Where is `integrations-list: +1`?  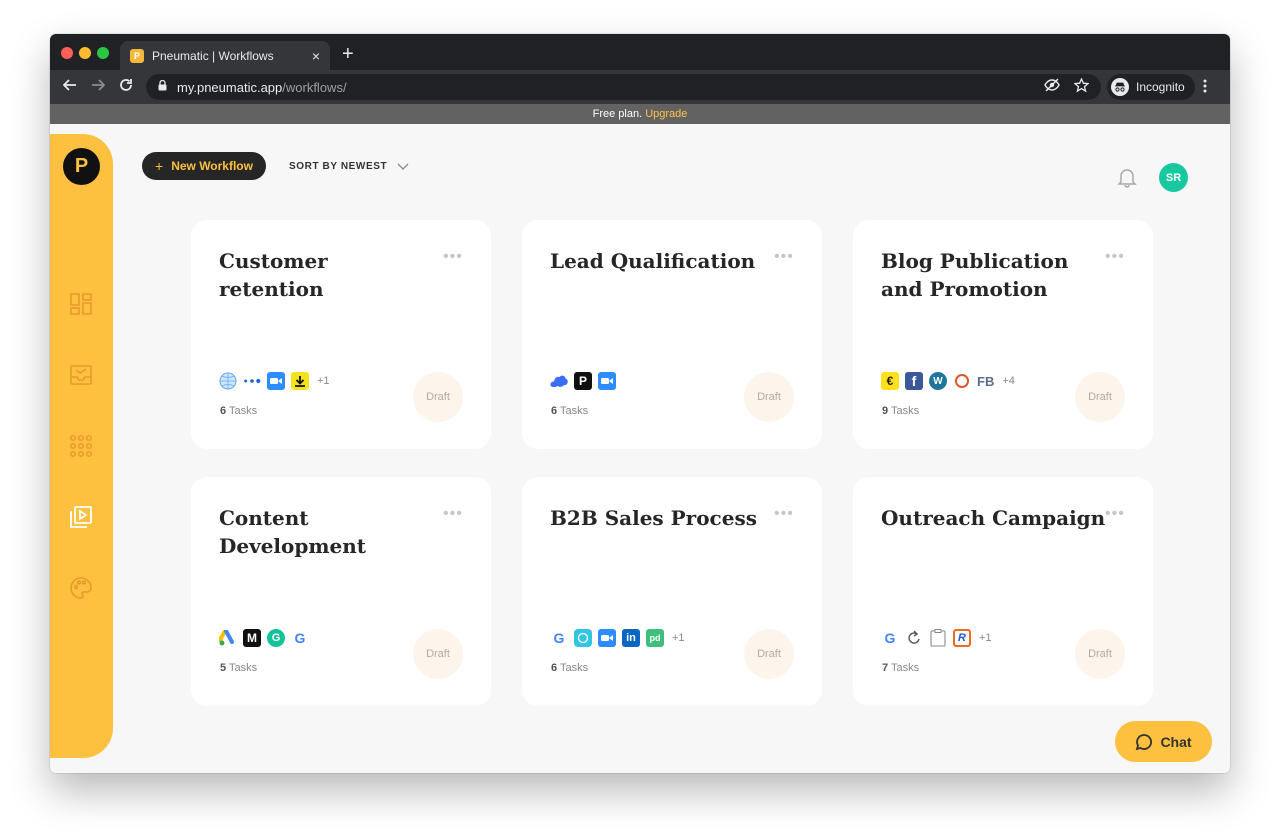 integrations-list: +1 is located at coordinates (274, 381).